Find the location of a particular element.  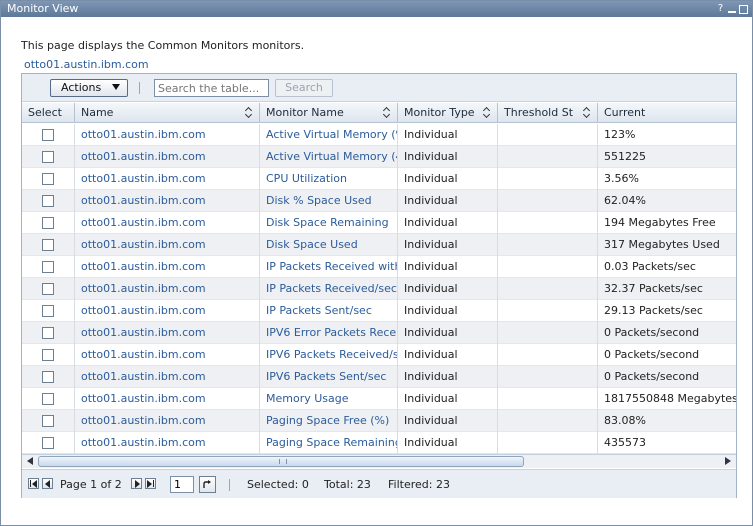

column-header-monitor-type: Monitor Type is located at coordinates (448, 113).